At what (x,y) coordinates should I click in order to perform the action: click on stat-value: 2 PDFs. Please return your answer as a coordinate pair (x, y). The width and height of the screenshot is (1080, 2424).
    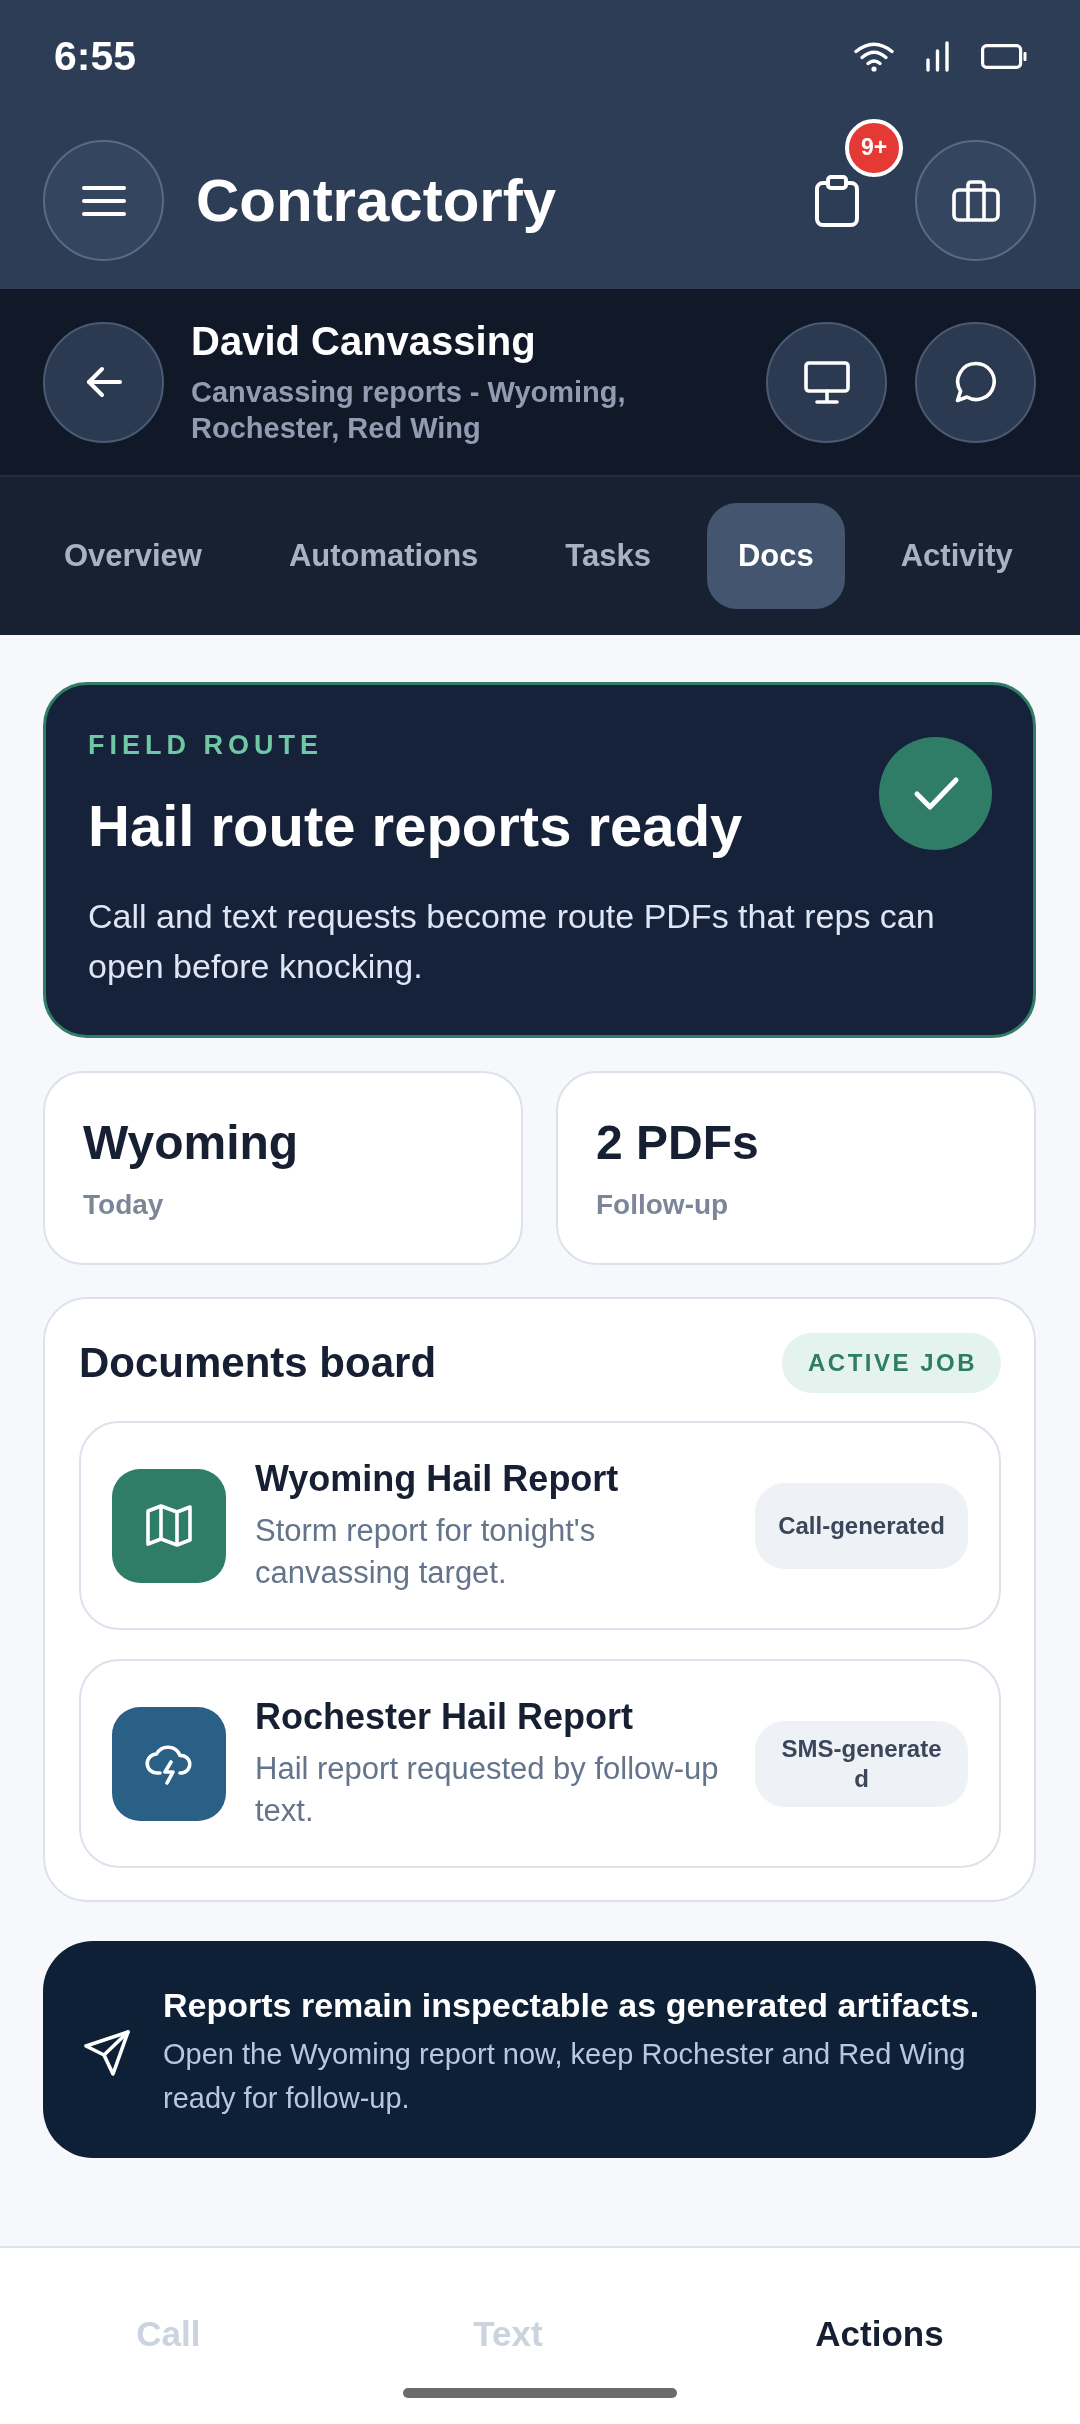
    Looking at the image, I should click on (678, 1143).